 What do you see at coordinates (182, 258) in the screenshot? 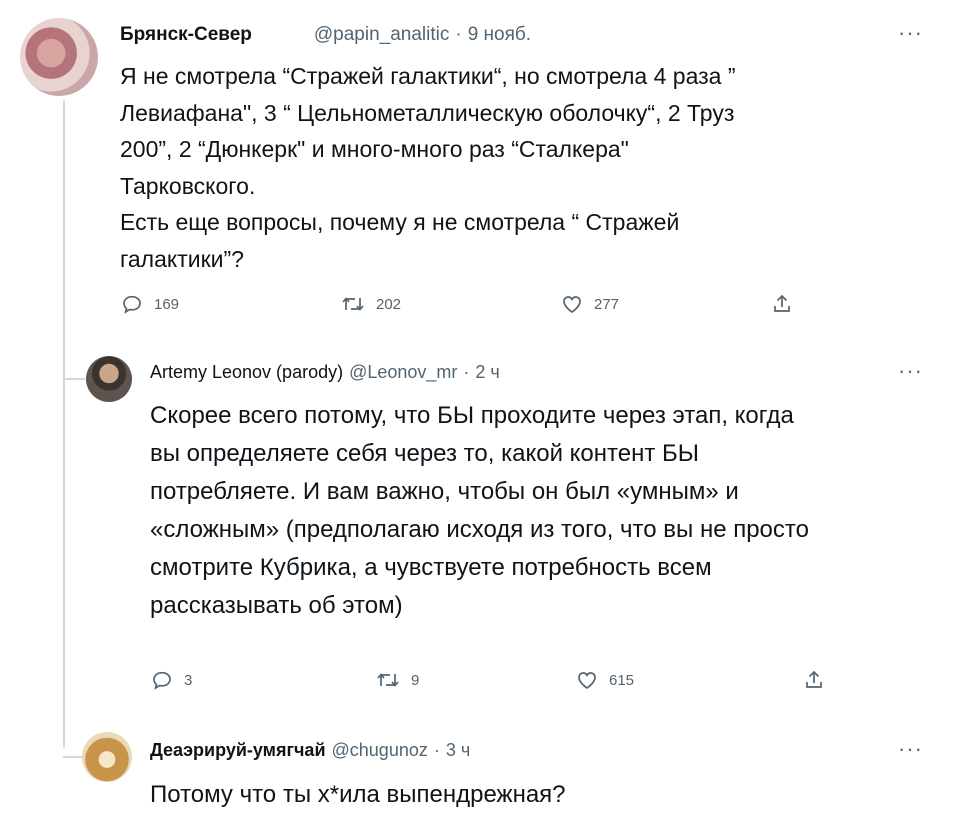
I see `tweet-text-line: галактики”?` at bounding box center [182, 258].